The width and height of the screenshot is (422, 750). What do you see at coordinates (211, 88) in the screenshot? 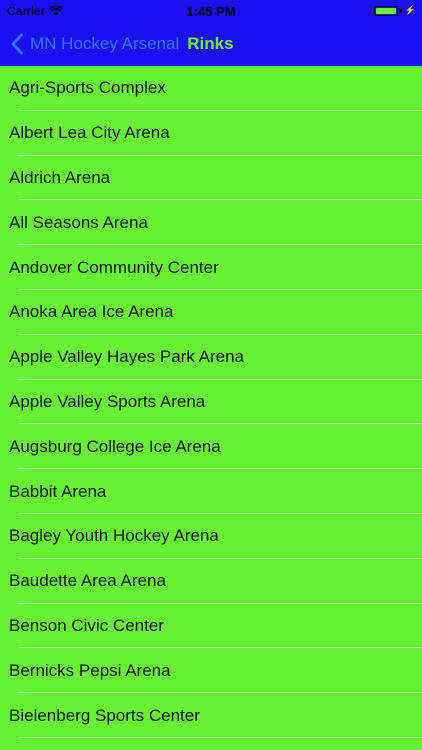
I see `list-item: Agri-Sports Complex` at bounding box center [211, 88].